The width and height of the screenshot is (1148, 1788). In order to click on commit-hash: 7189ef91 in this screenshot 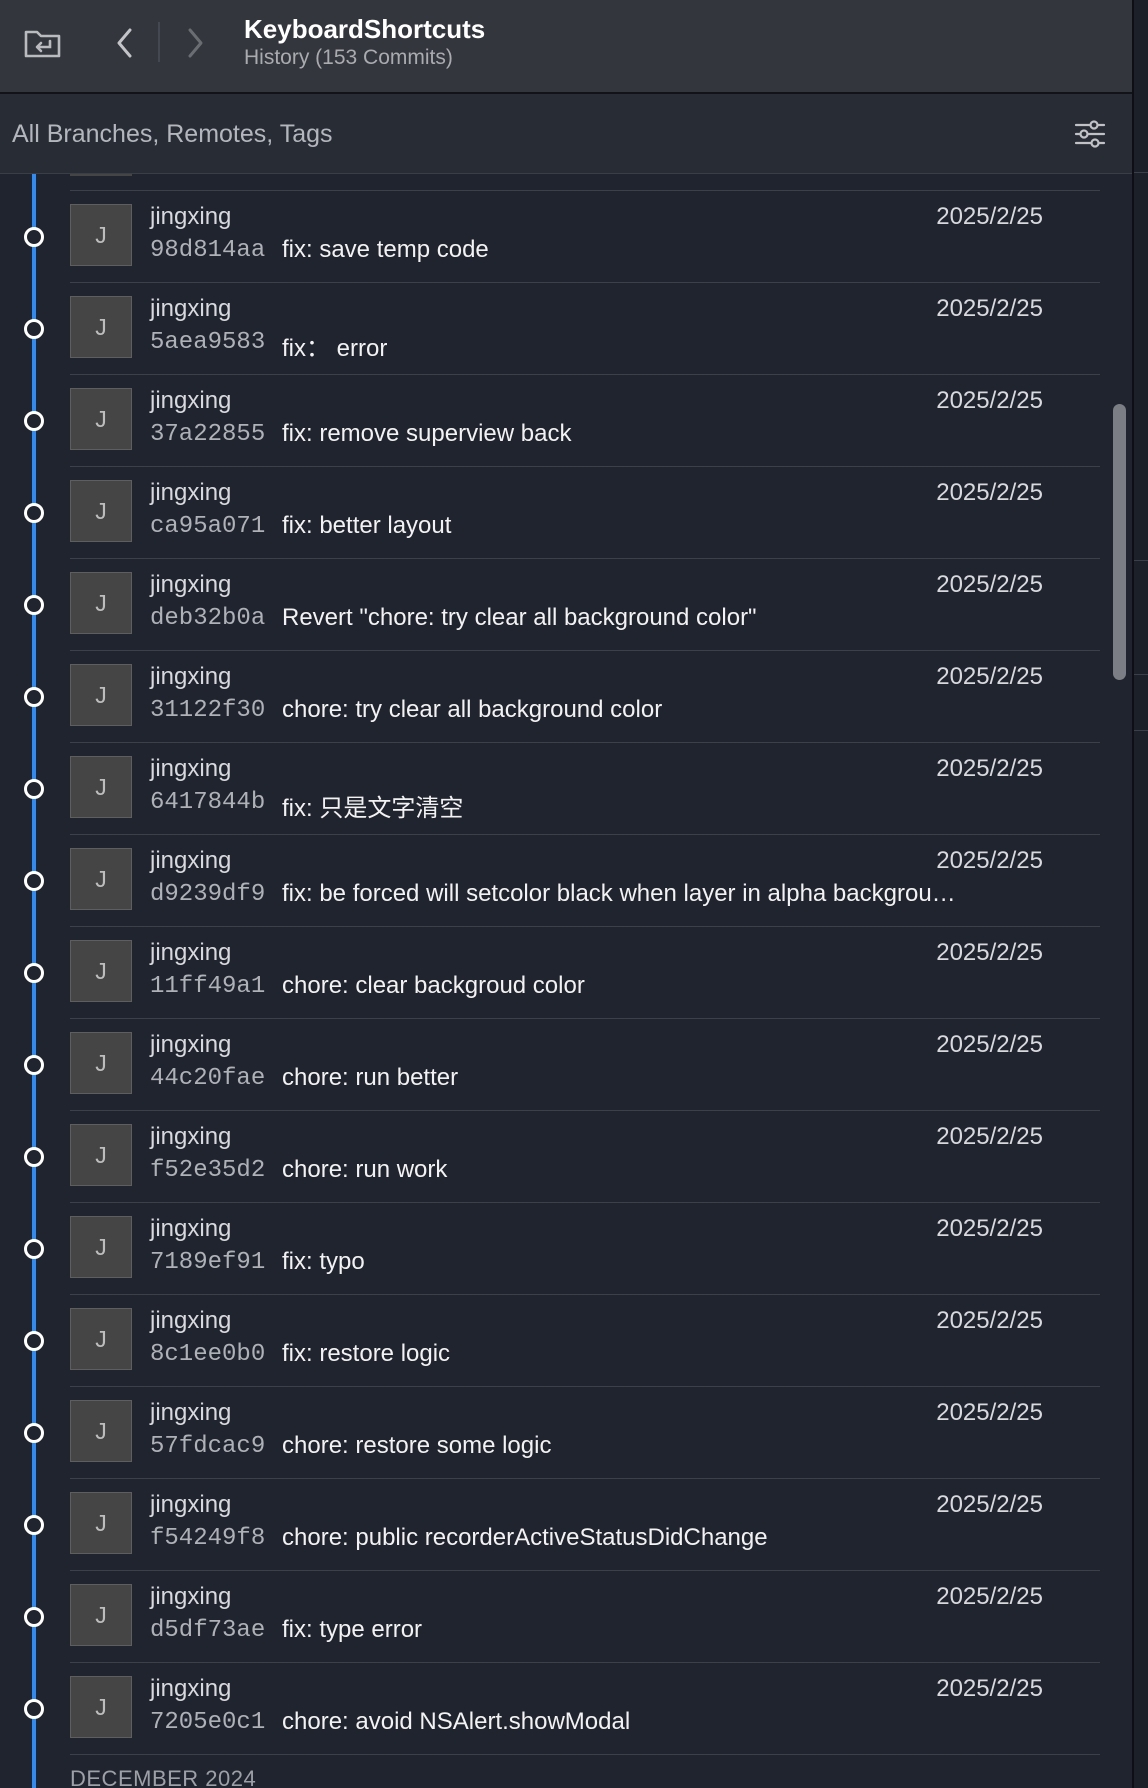, I will do `click(208, 1262)`.